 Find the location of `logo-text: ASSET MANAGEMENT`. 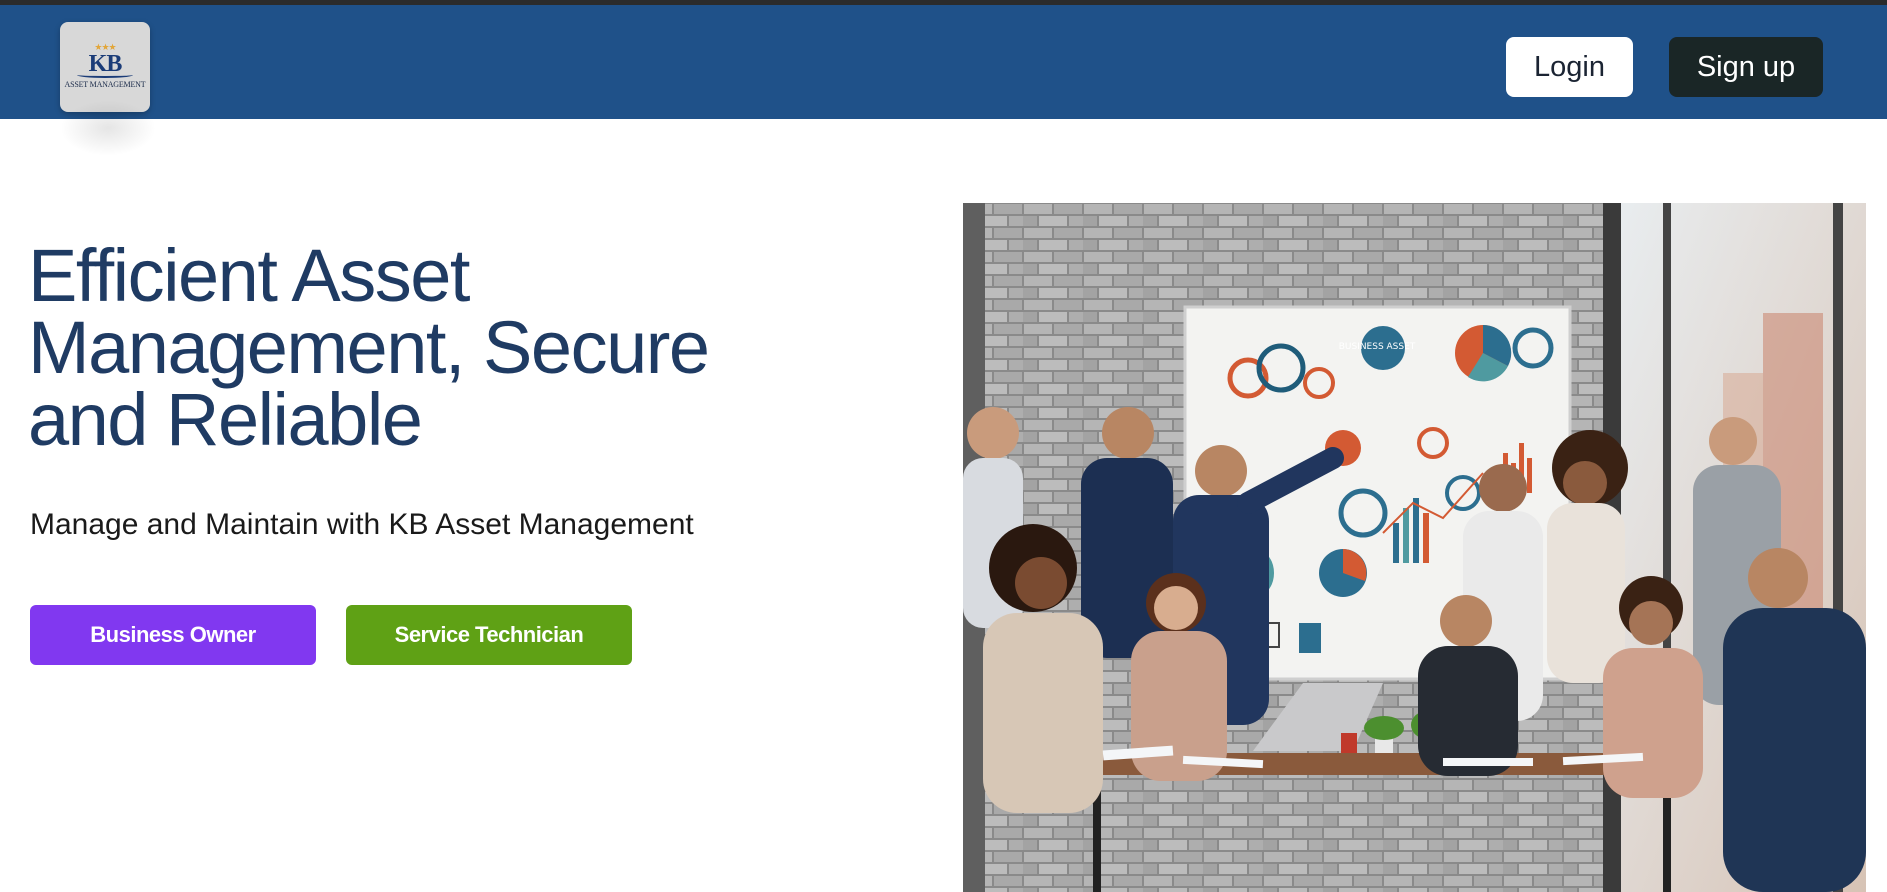

logo-text: ASSET MANAGEMENT is located at coordinates (105, 84).